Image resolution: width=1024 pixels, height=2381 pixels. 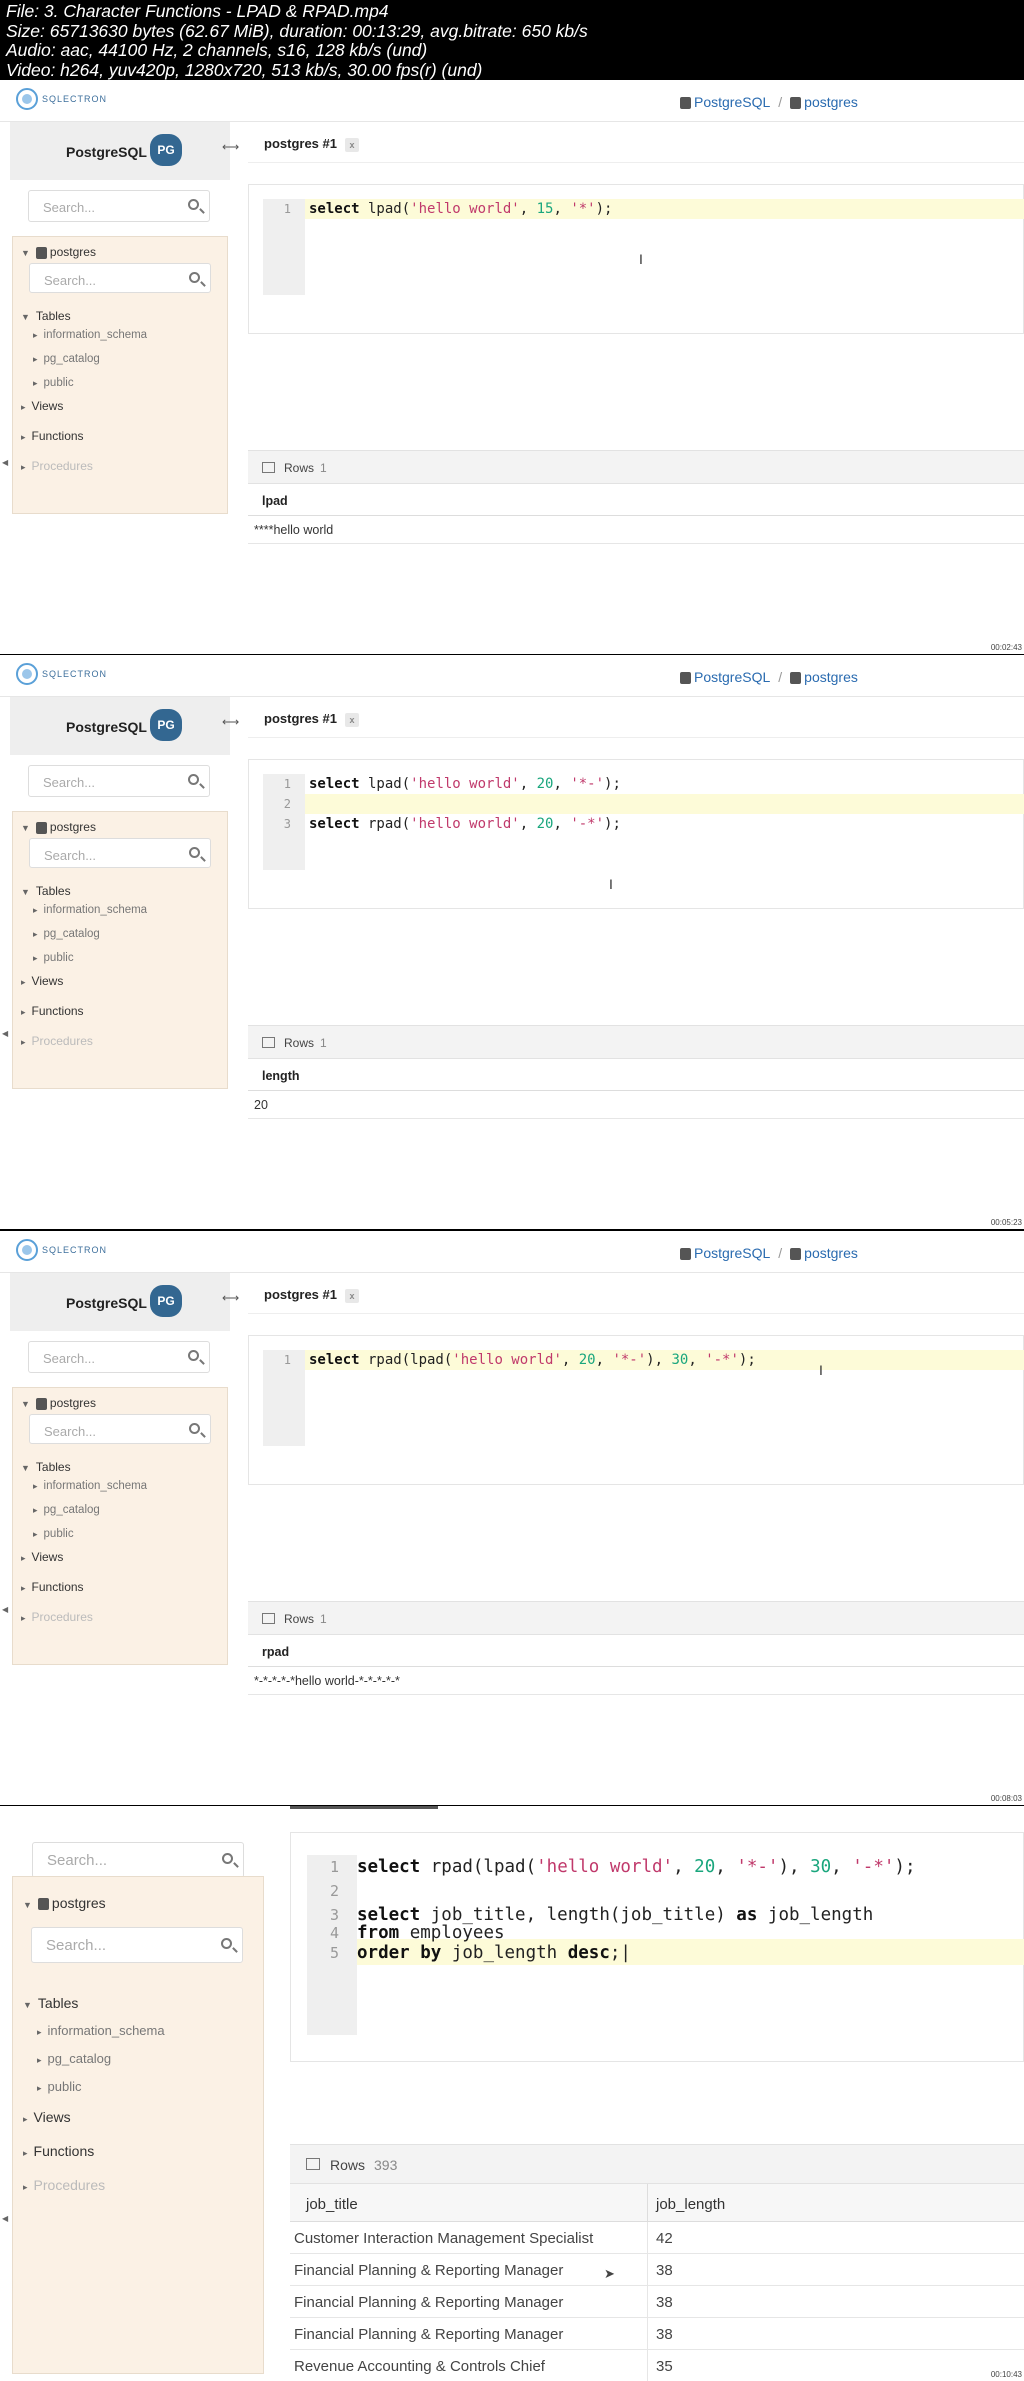 I want to click on rows-bar: Rows 1, so click(x=636, y=1042).